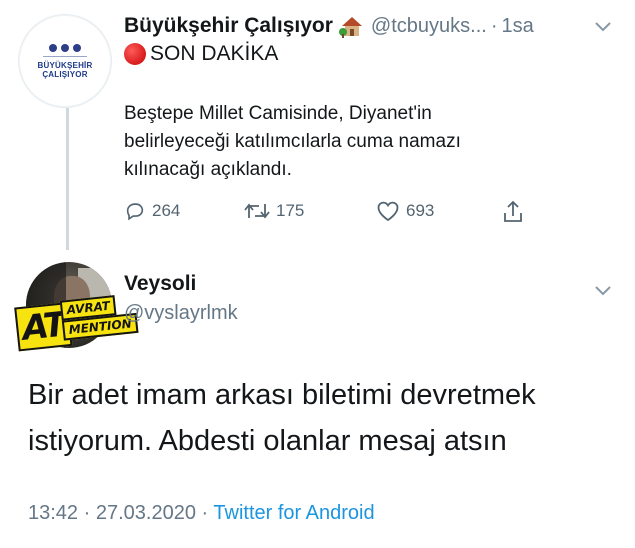 The image size is (635, 548). I want to click on share-button, so click(516, 212).